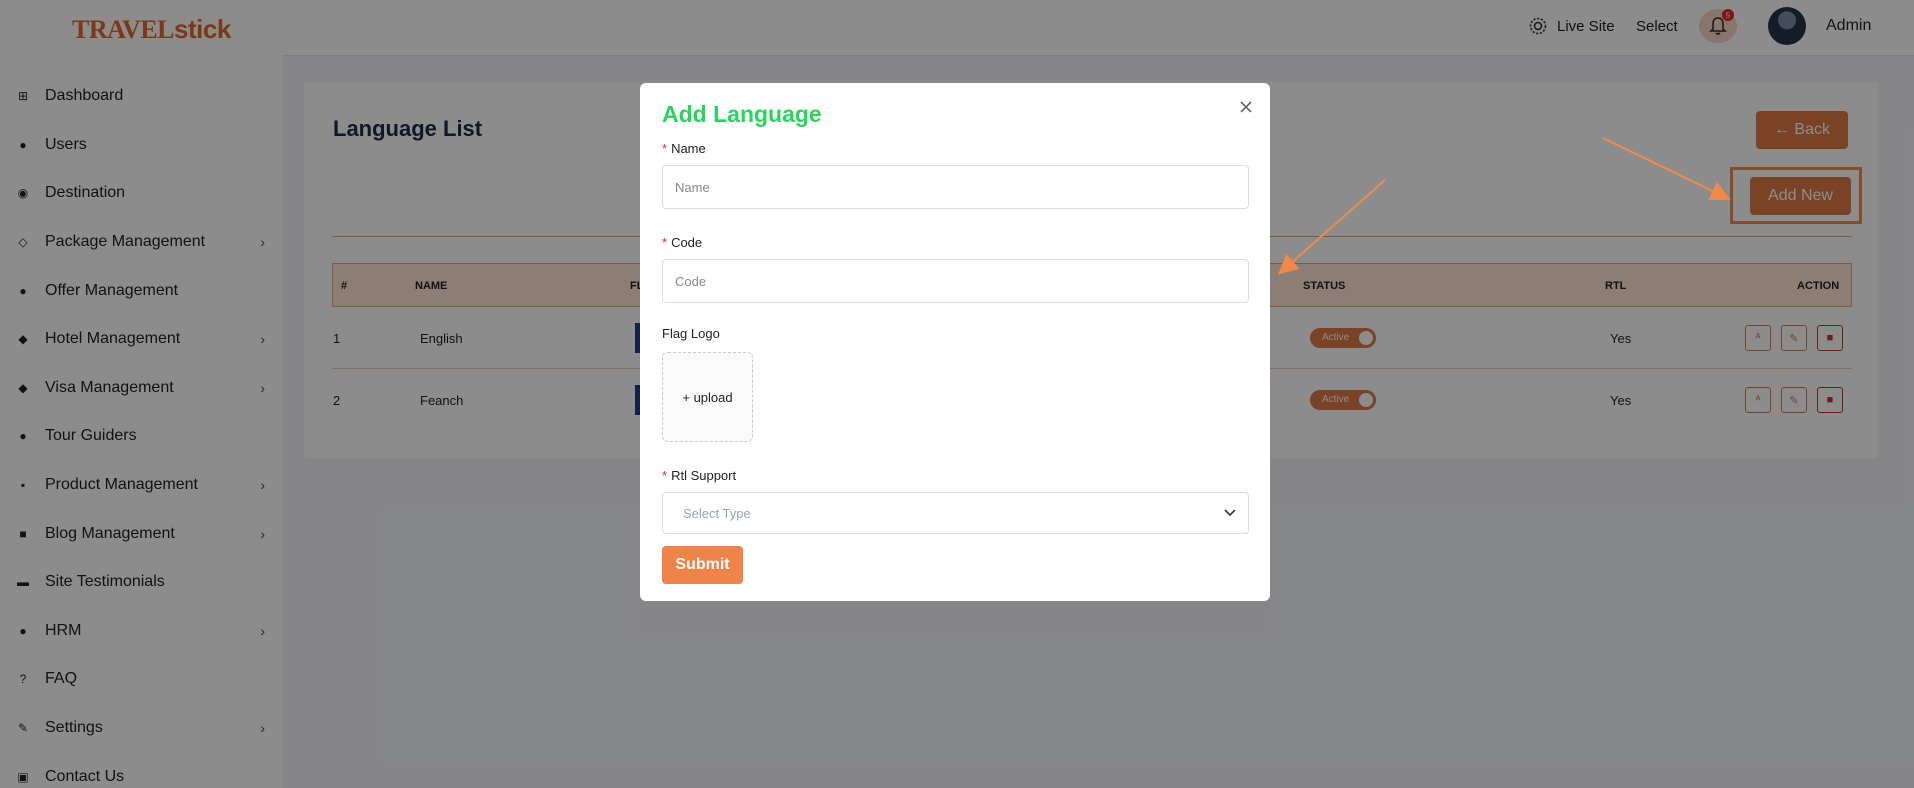  I want to click on submit-button: Submit, so click(702, 565).